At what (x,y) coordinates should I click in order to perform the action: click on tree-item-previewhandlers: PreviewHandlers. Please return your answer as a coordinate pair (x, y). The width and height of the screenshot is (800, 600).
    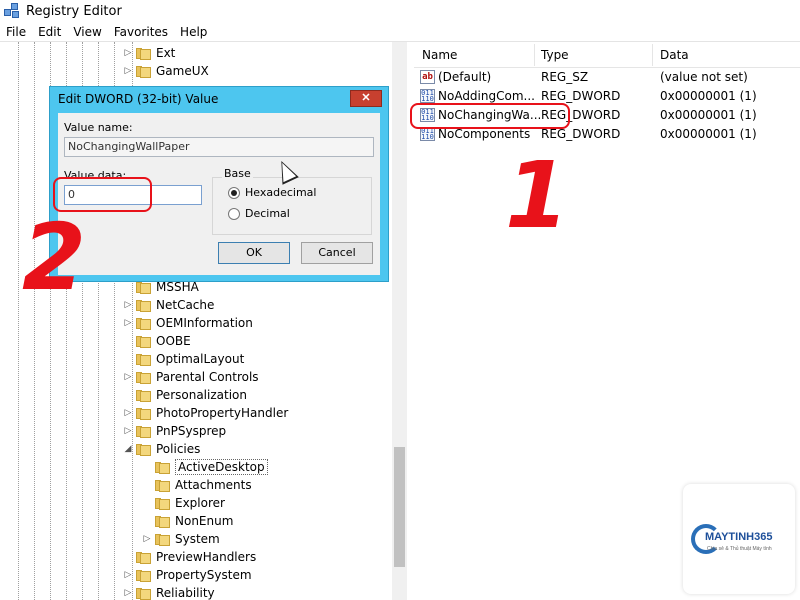
    Looking at the image, I should click on (189, 557).